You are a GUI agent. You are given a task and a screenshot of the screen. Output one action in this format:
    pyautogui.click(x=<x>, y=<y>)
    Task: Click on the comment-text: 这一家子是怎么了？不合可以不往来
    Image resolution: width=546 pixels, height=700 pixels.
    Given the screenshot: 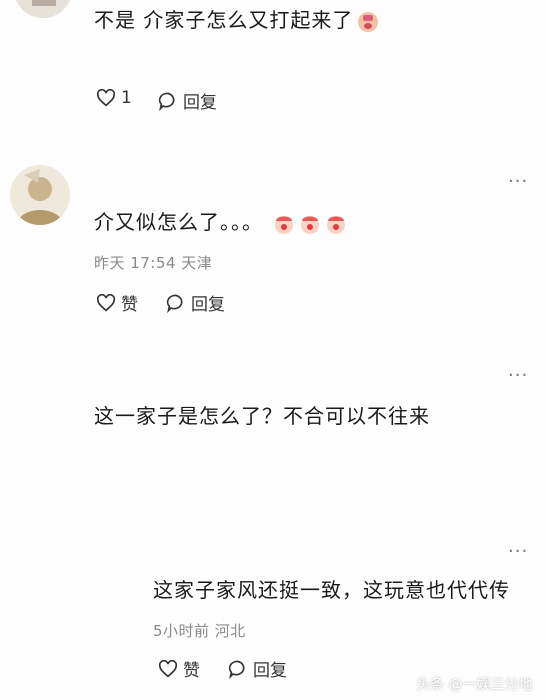 What is the action you would take?
    pyautogui.click(x=262, y=416)
    